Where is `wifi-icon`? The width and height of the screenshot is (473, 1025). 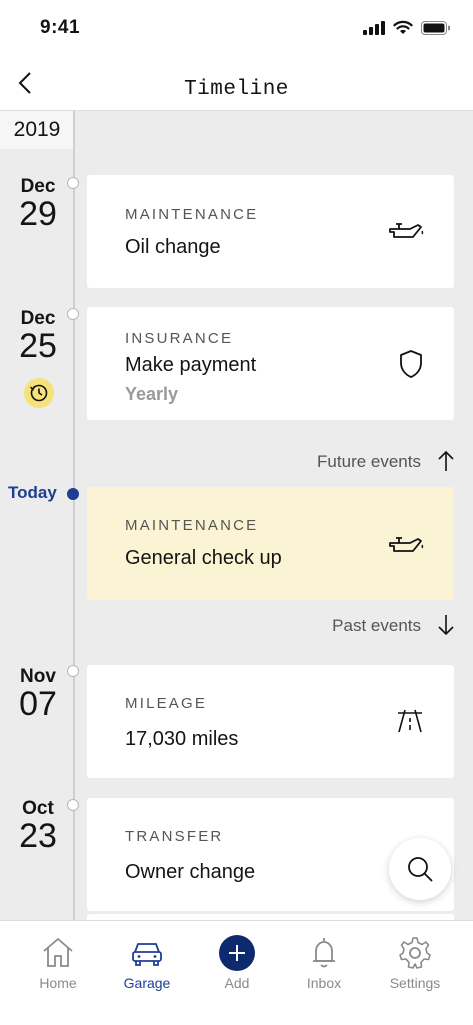 wifi-icon is located at coordinates (403, 27).